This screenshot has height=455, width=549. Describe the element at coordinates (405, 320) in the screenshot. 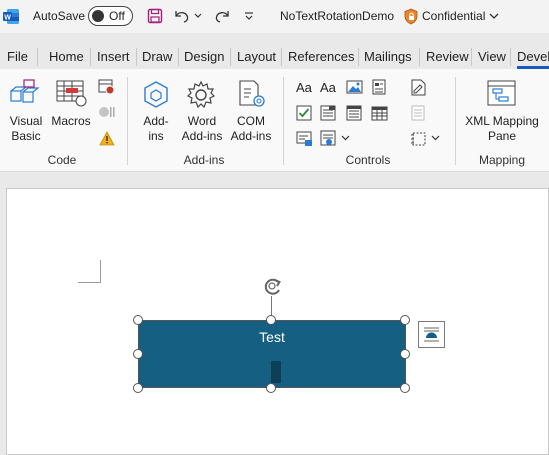

I see `resize-handle-top-right` at that location.